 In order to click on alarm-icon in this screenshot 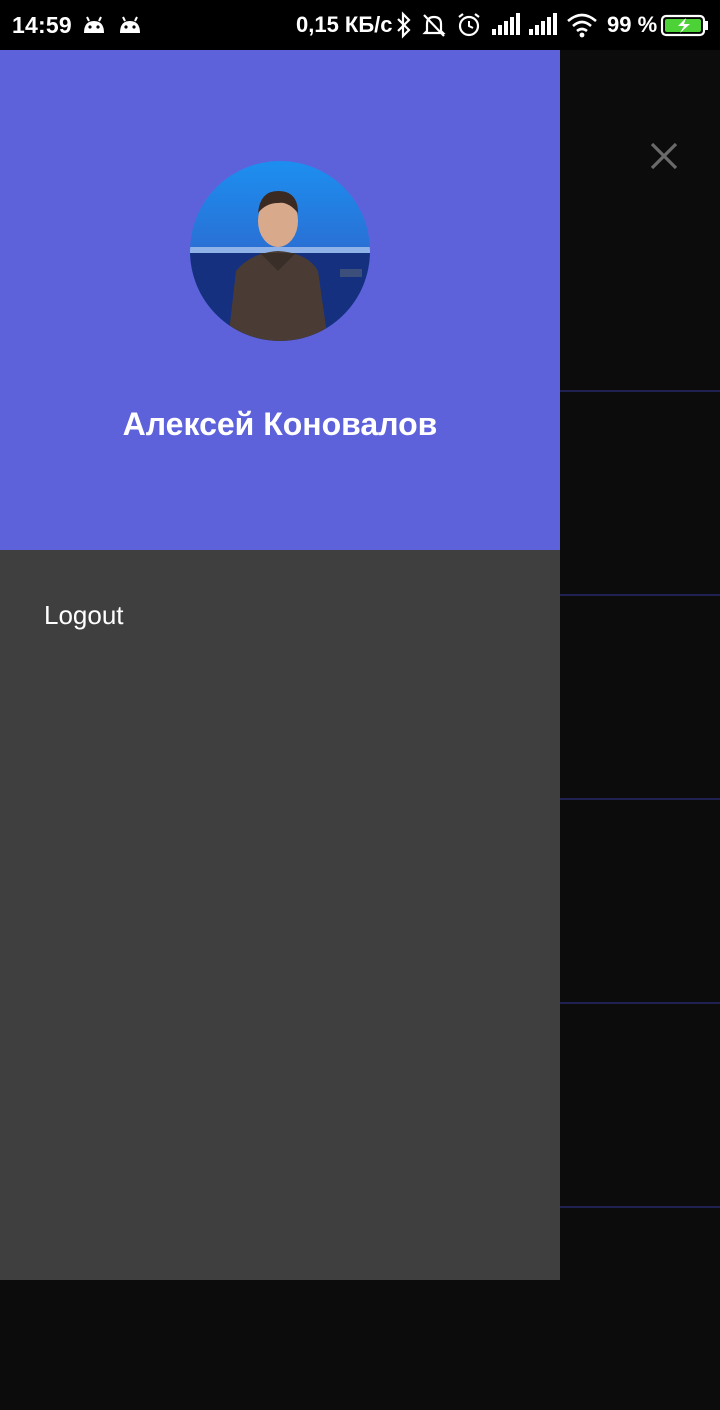, I will do `click(469, 25)`.